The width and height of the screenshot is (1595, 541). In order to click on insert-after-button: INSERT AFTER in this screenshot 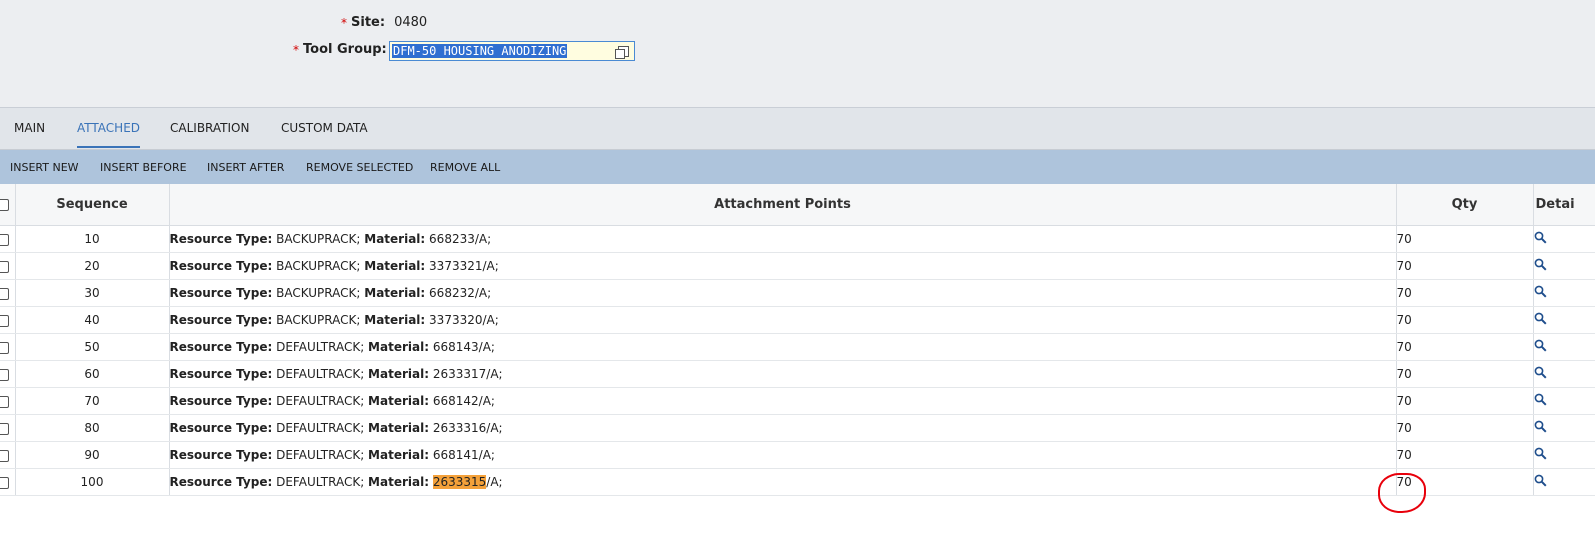, I will do `click(245, 167)`.